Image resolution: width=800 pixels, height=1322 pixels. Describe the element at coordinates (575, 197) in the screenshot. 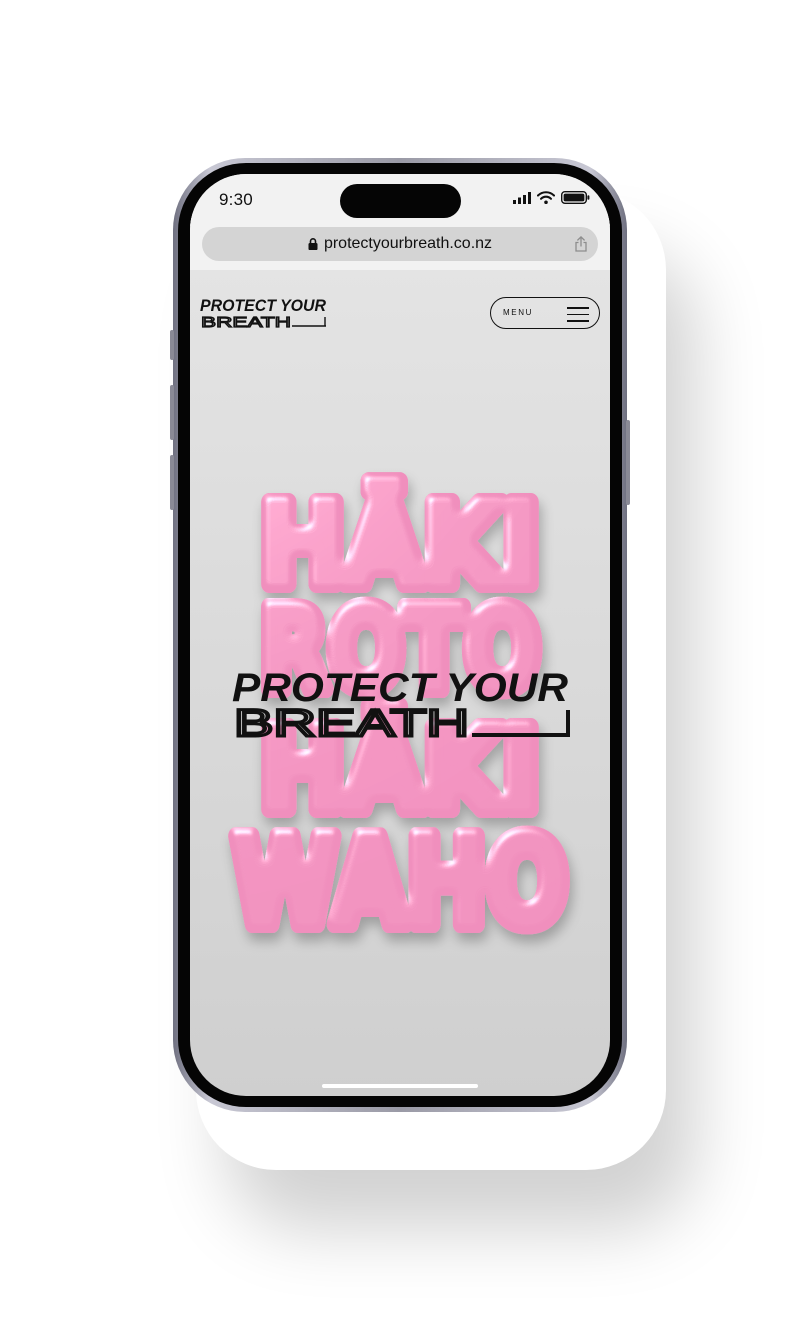

I see `battery-icon` at that location.